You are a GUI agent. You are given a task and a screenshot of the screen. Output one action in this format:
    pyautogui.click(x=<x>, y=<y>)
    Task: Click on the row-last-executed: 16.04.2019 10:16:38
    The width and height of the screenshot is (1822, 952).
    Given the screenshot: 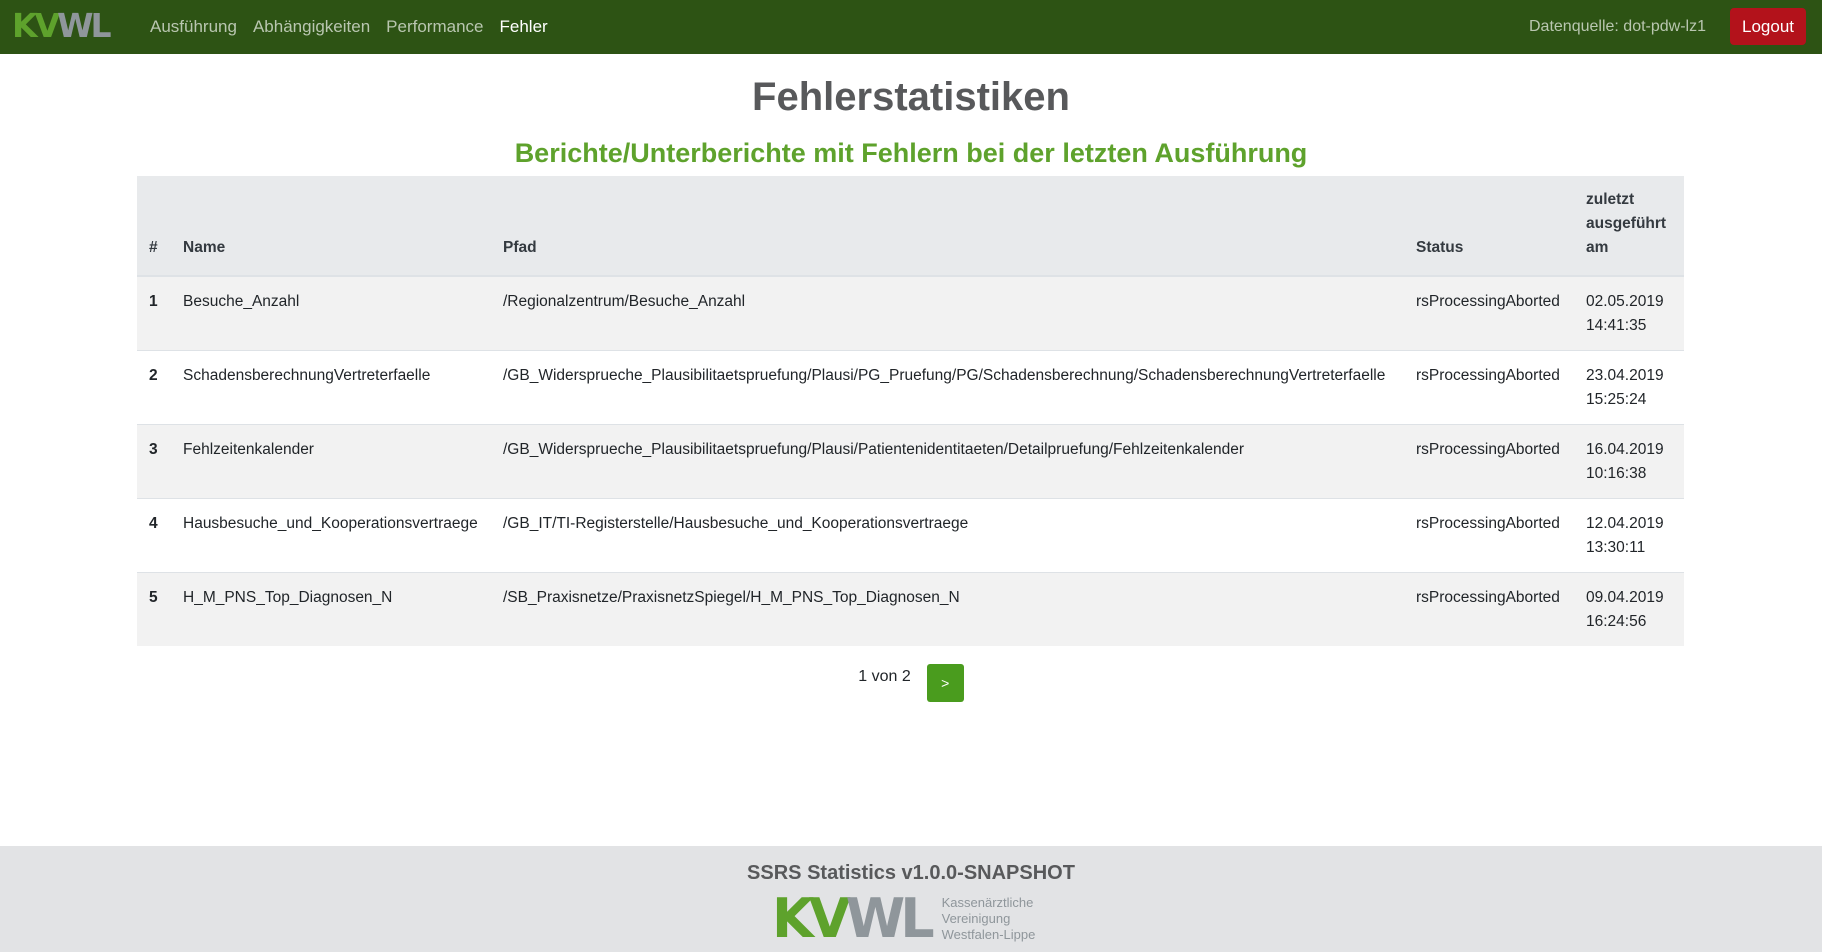 What is the action you would take?
    pyautogui.click(x=1629, y=461)
    